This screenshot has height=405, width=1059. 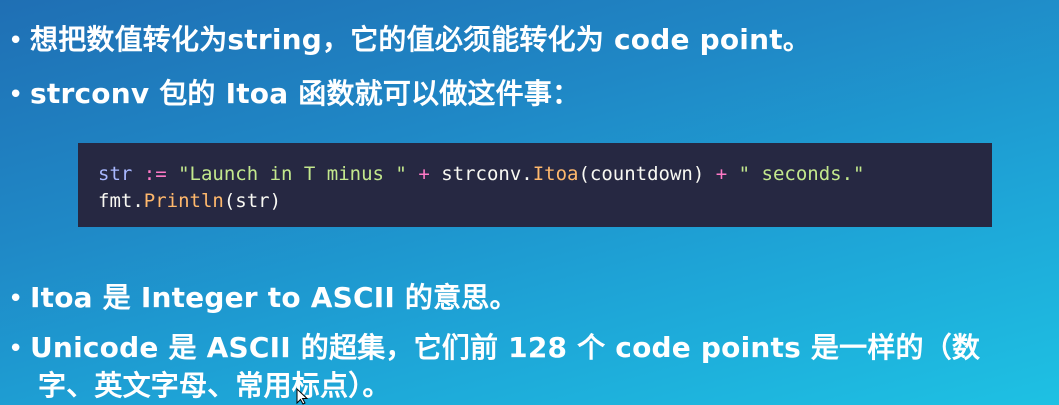 I want to click on code-token: "Launch in T minus ", so click(x=292, y=174).